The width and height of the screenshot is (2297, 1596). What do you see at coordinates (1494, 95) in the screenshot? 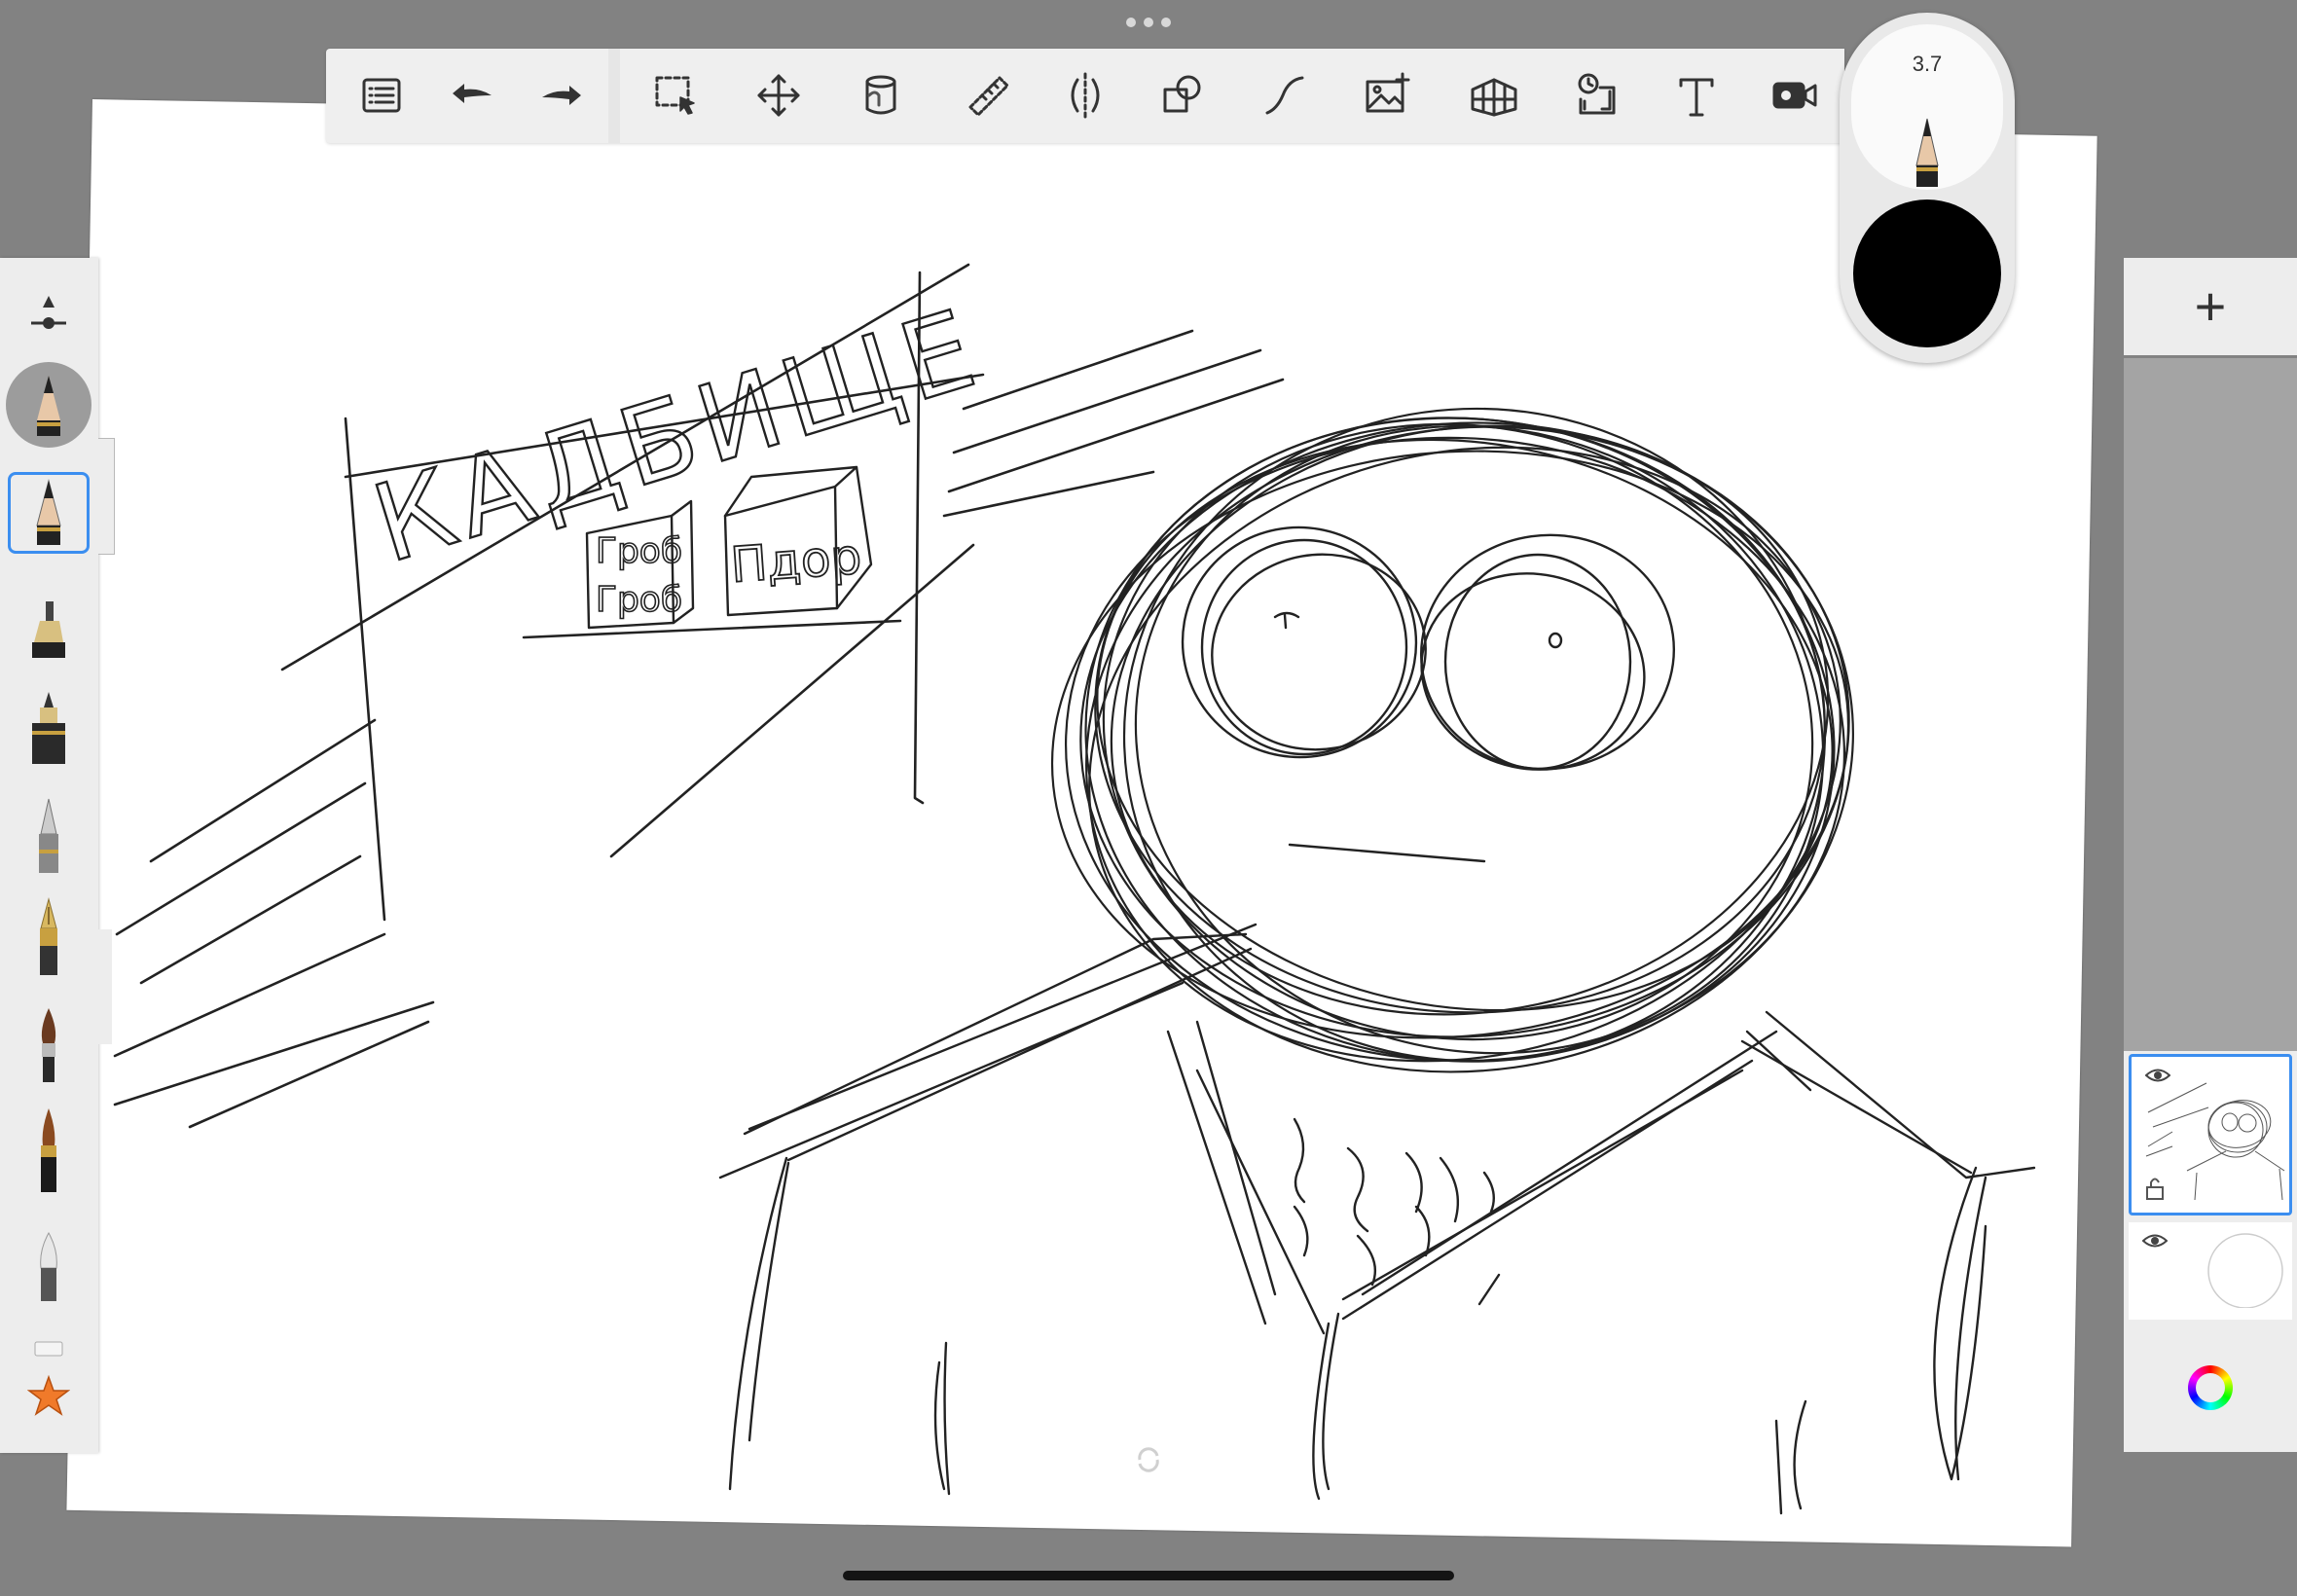
I see `perspective-grid-icon` at bounding box center [1494, 95].